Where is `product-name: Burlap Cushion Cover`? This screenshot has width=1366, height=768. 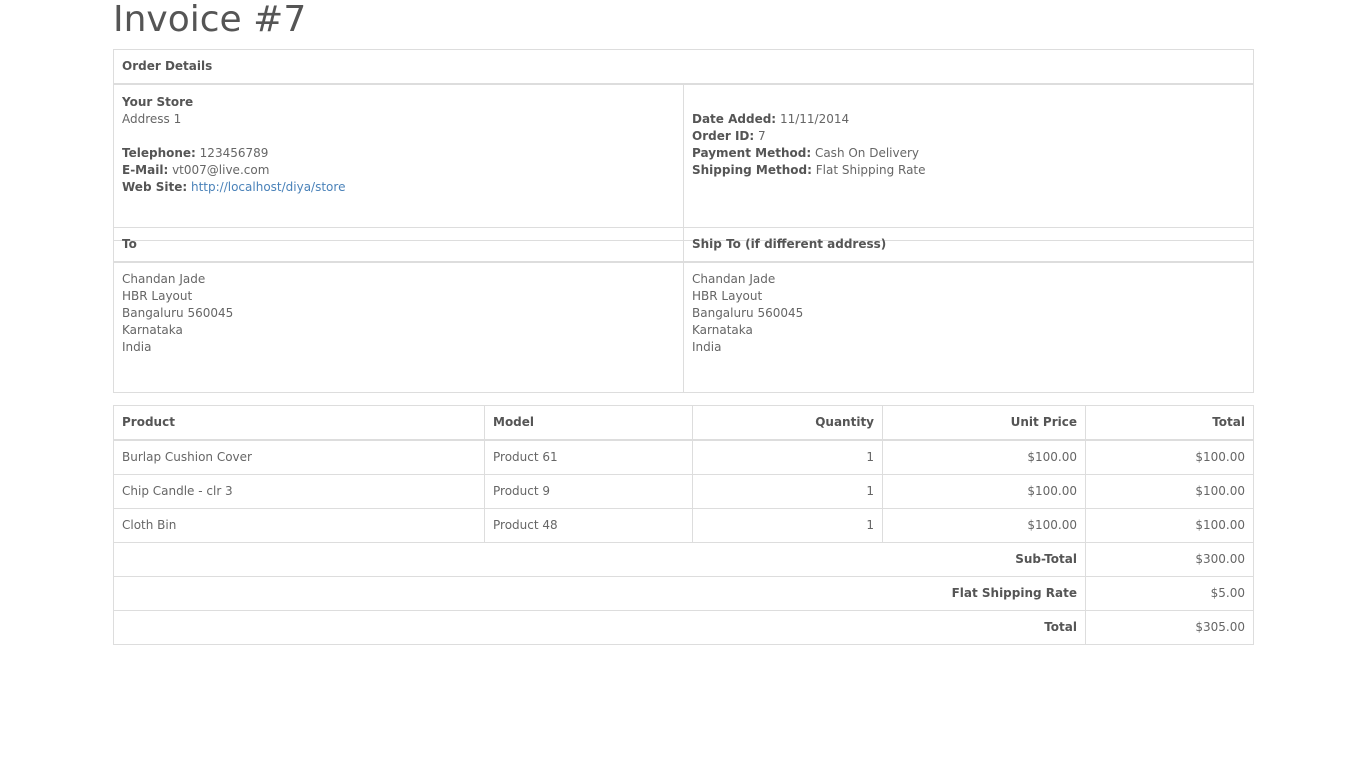 product-name: Burlap Cushion Cover is located at coordinates (299, 457).